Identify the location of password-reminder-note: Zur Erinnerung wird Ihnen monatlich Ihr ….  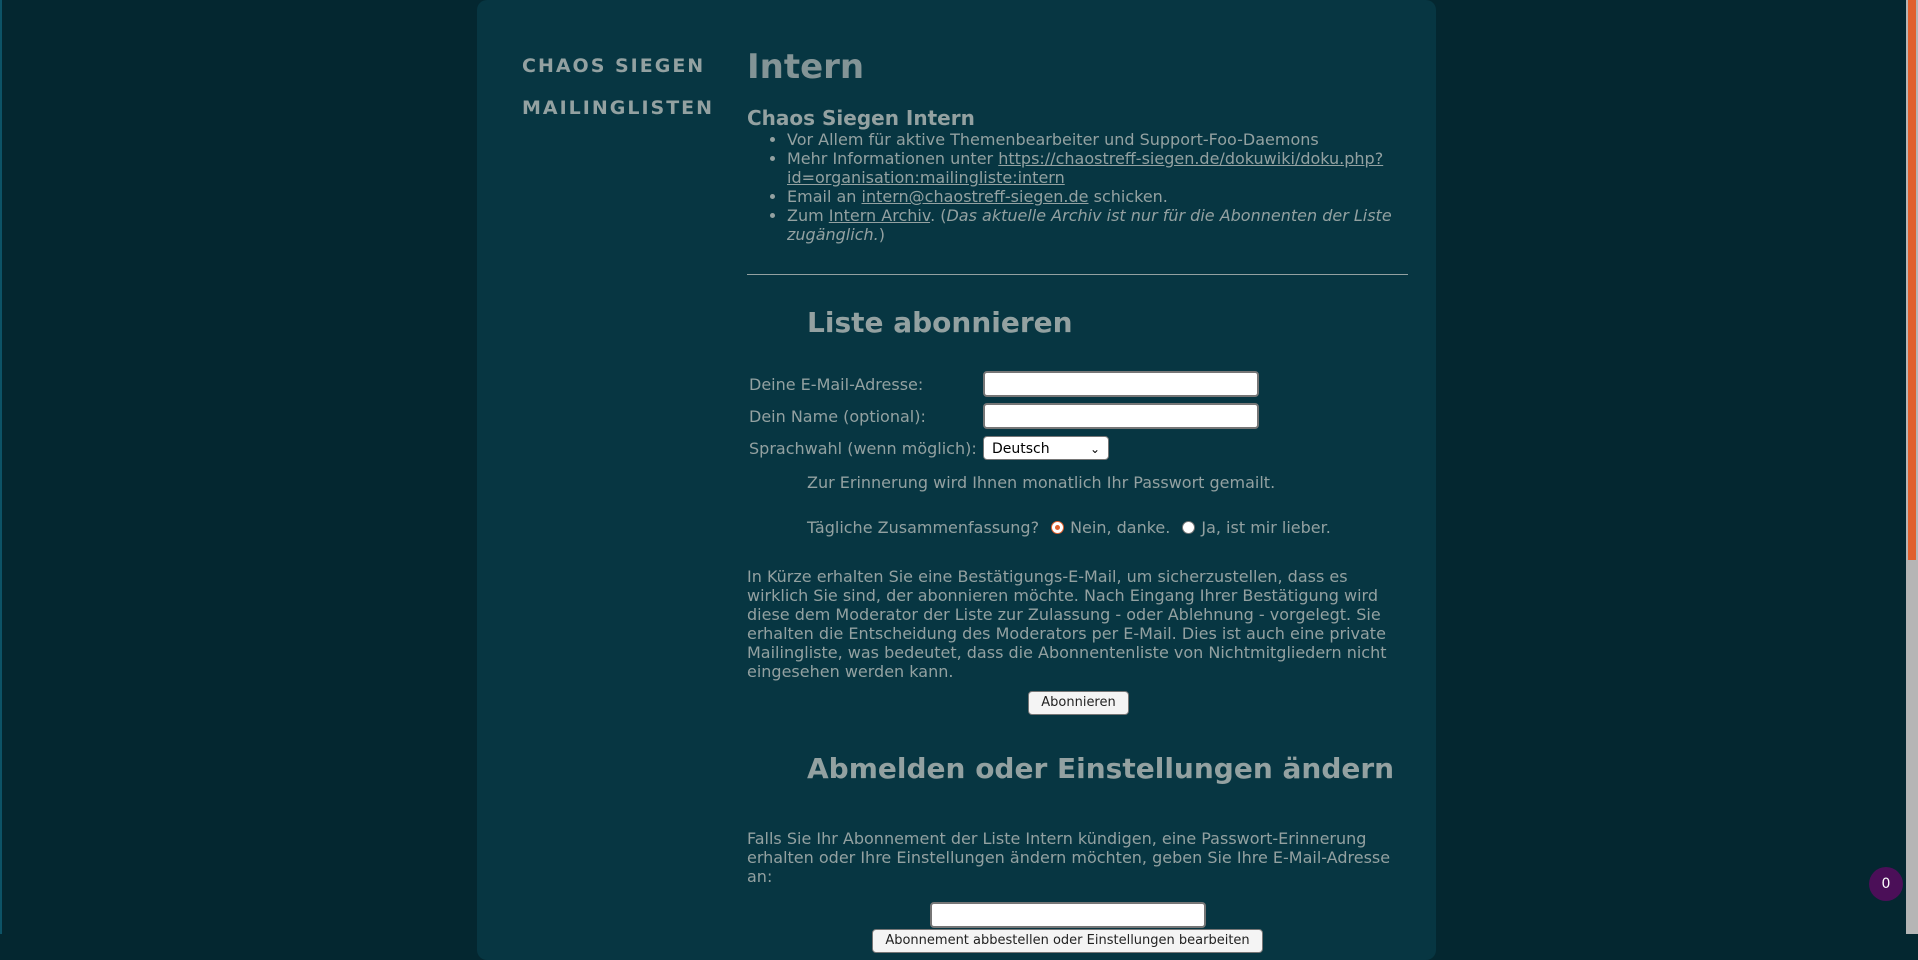
(1041, 482).